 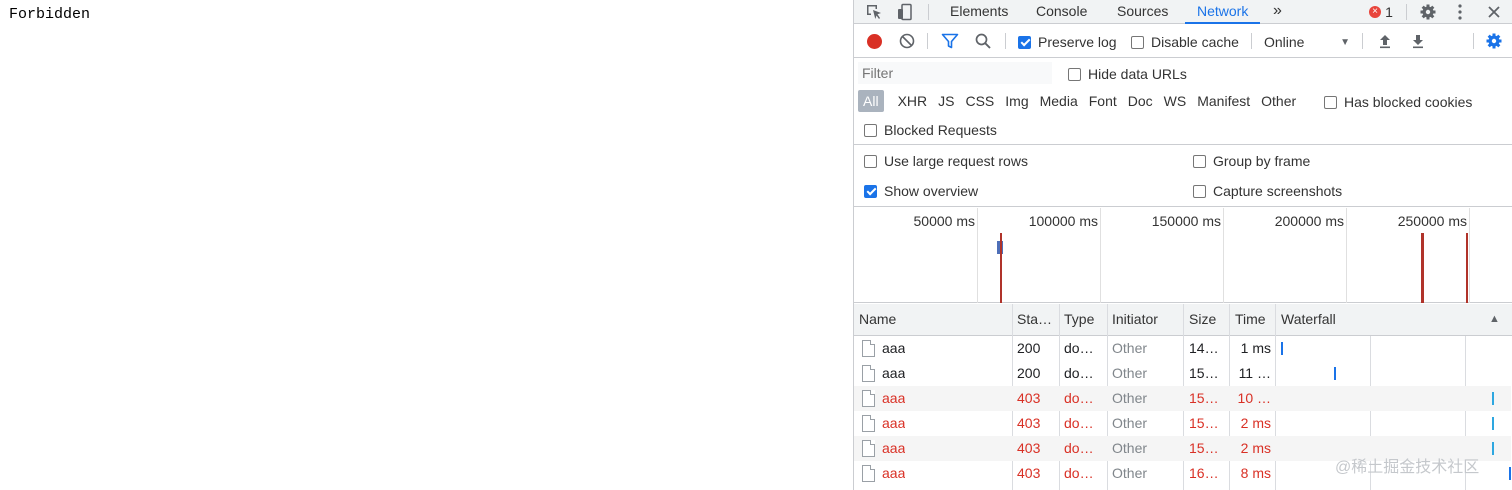 I want to click on type-filter-js: JS, so click(x=946, y=101).